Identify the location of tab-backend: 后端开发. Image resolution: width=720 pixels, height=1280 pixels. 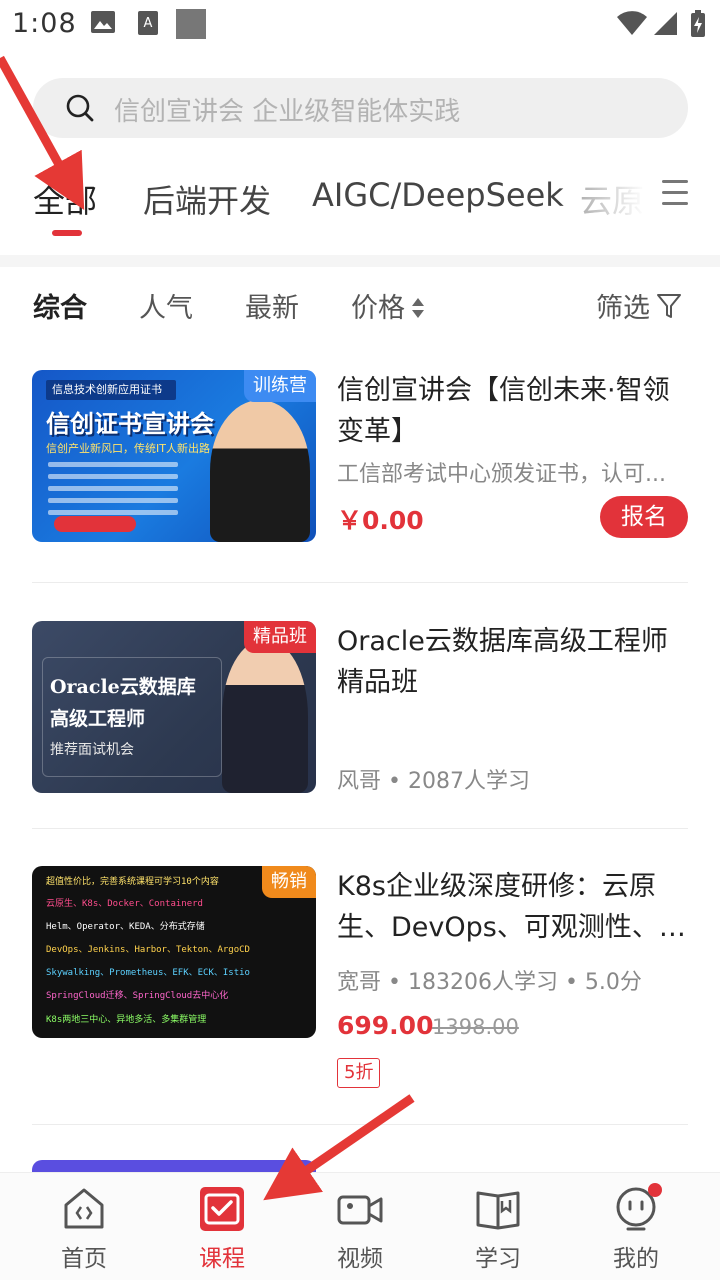
(207, 199).